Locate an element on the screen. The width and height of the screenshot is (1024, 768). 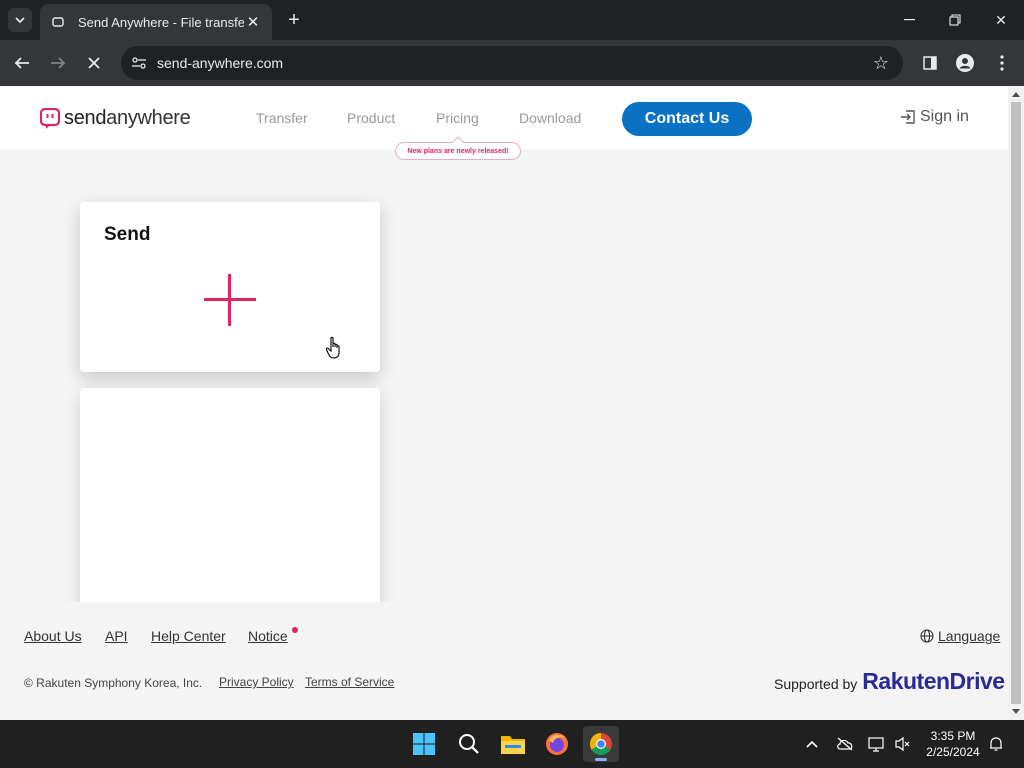
clock-time: 3:35 PM is located at coordinates (953, 736).